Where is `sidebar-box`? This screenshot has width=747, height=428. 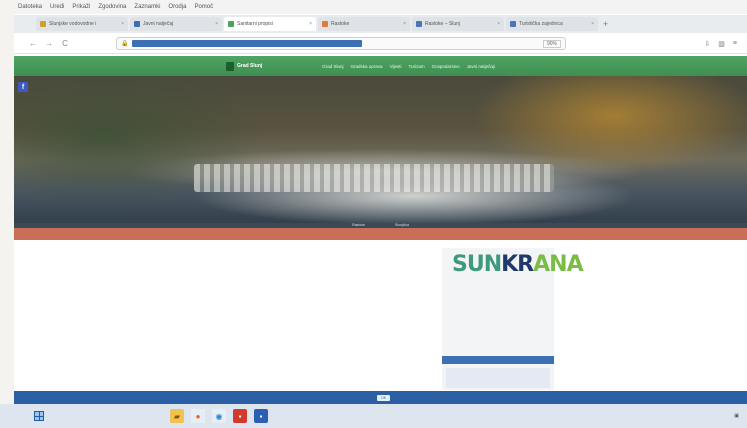 sidebar-box is located at coordinates (498, 378).